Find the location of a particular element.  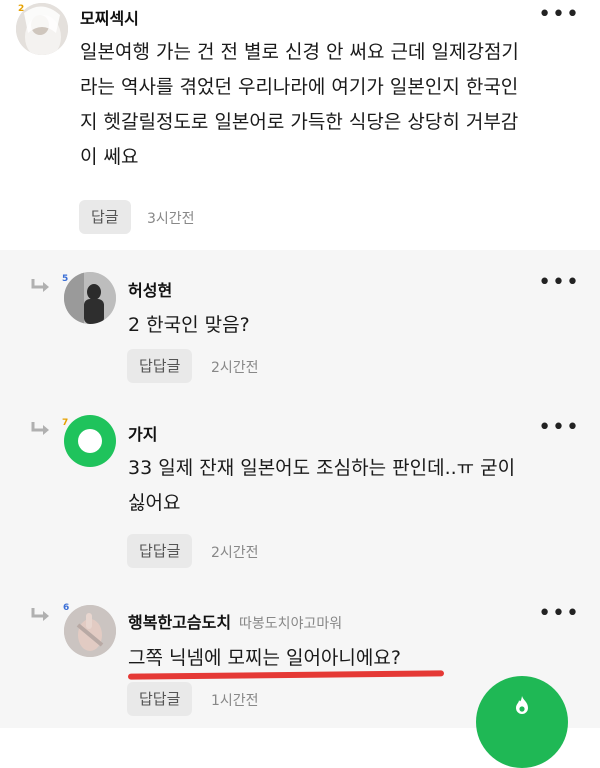

comment-text-line: 싫어요 is located at coordinates (154, 503).